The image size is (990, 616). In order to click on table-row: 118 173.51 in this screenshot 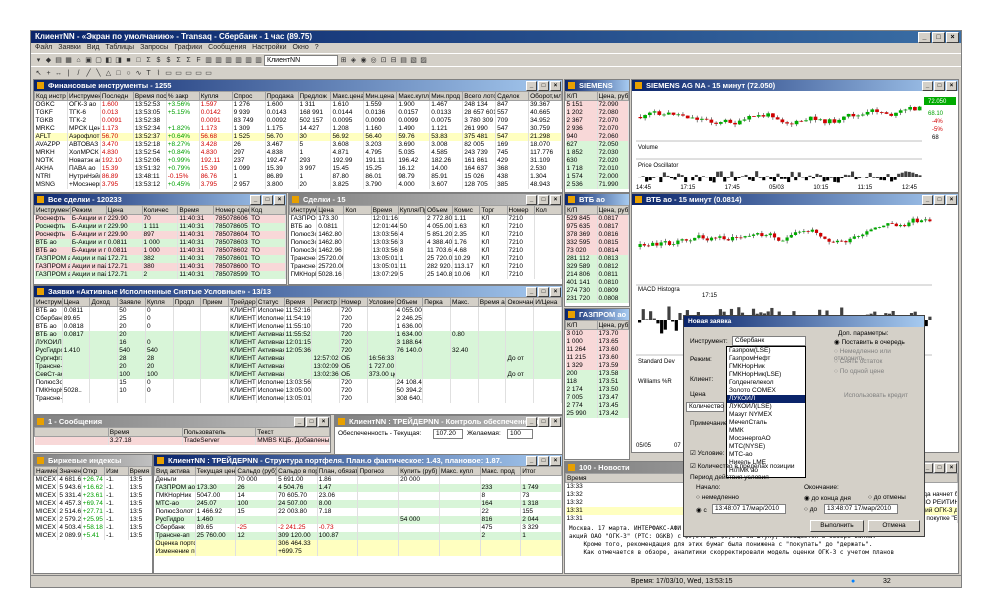, I will do `click(597, 382)`.